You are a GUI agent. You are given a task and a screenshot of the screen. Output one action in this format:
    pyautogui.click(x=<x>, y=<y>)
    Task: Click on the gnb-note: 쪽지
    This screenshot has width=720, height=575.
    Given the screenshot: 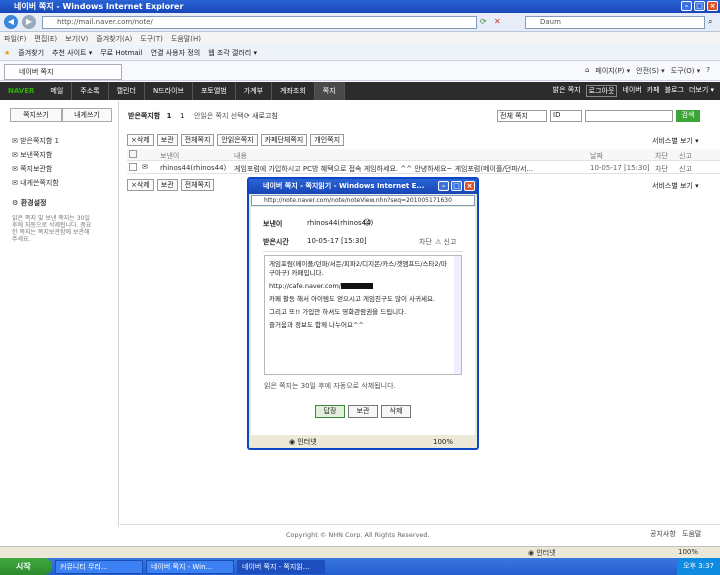 What is the action you would take?
    pyautogui.click(x=329, y=91)
    